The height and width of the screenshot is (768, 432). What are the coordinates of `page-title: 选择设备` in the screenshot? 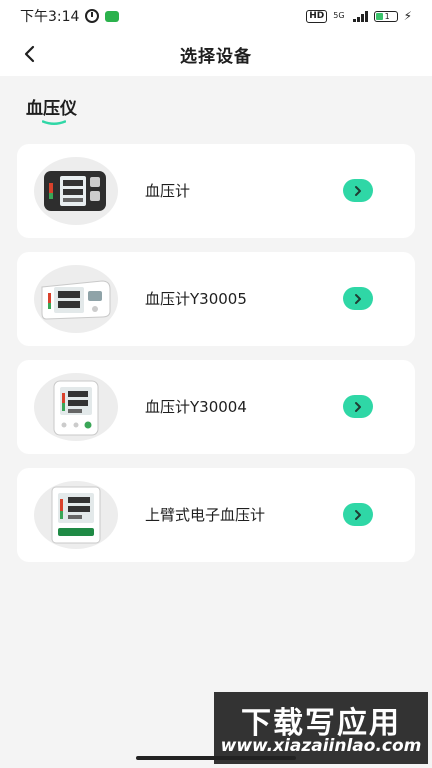 It's located at (216, 56).